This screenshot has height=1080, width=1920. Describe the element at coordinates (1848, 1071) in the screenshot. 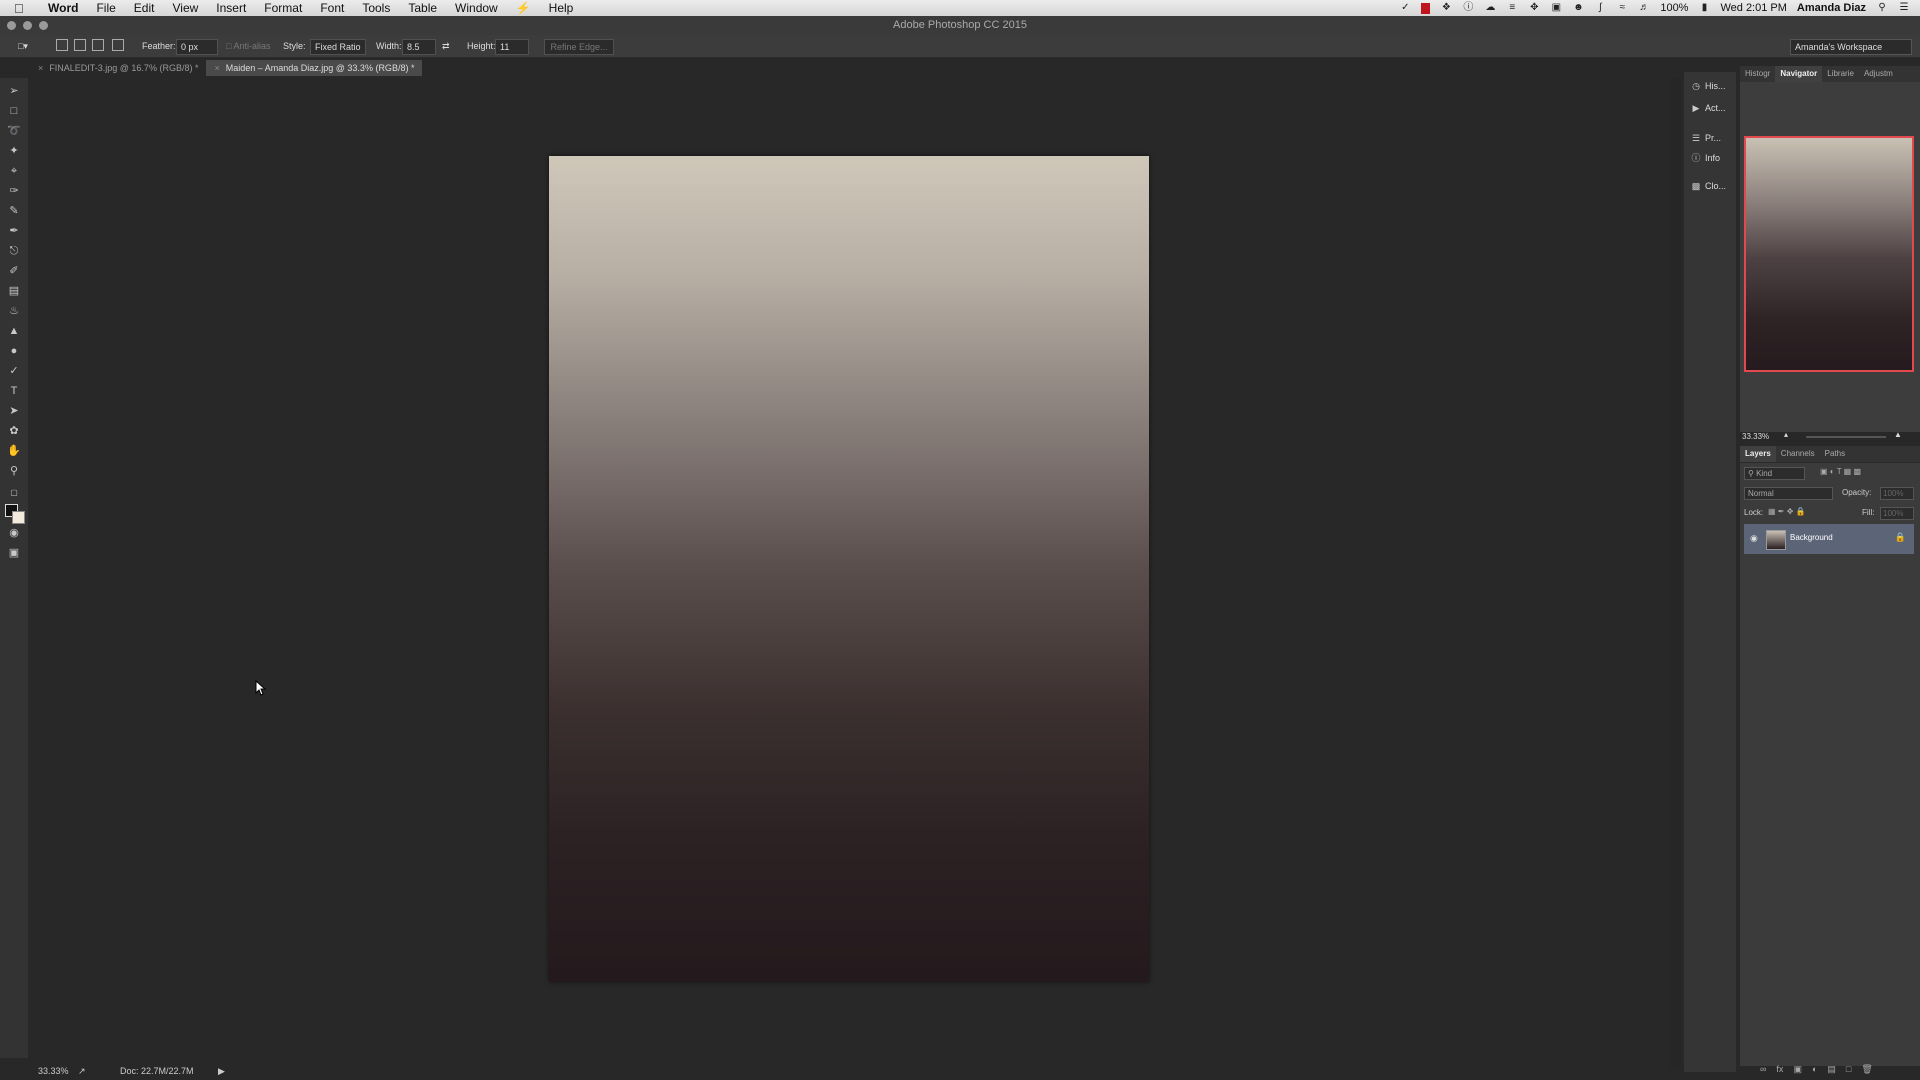

I see `new-layer-icon: □` at that location.